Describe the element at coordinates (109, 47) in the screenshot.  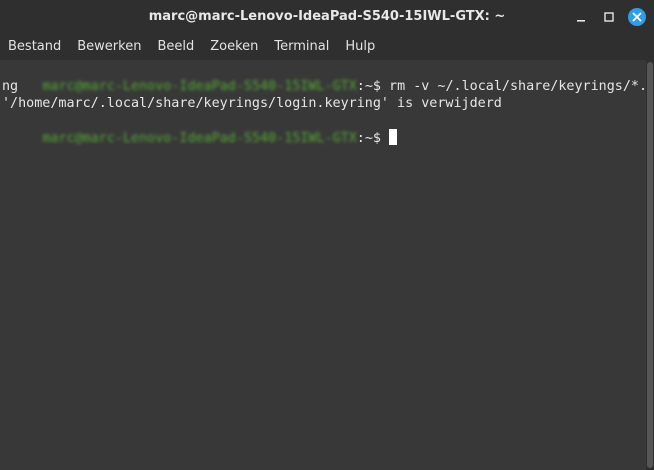
I see `menu-bewerken: Bewerken` at that location.